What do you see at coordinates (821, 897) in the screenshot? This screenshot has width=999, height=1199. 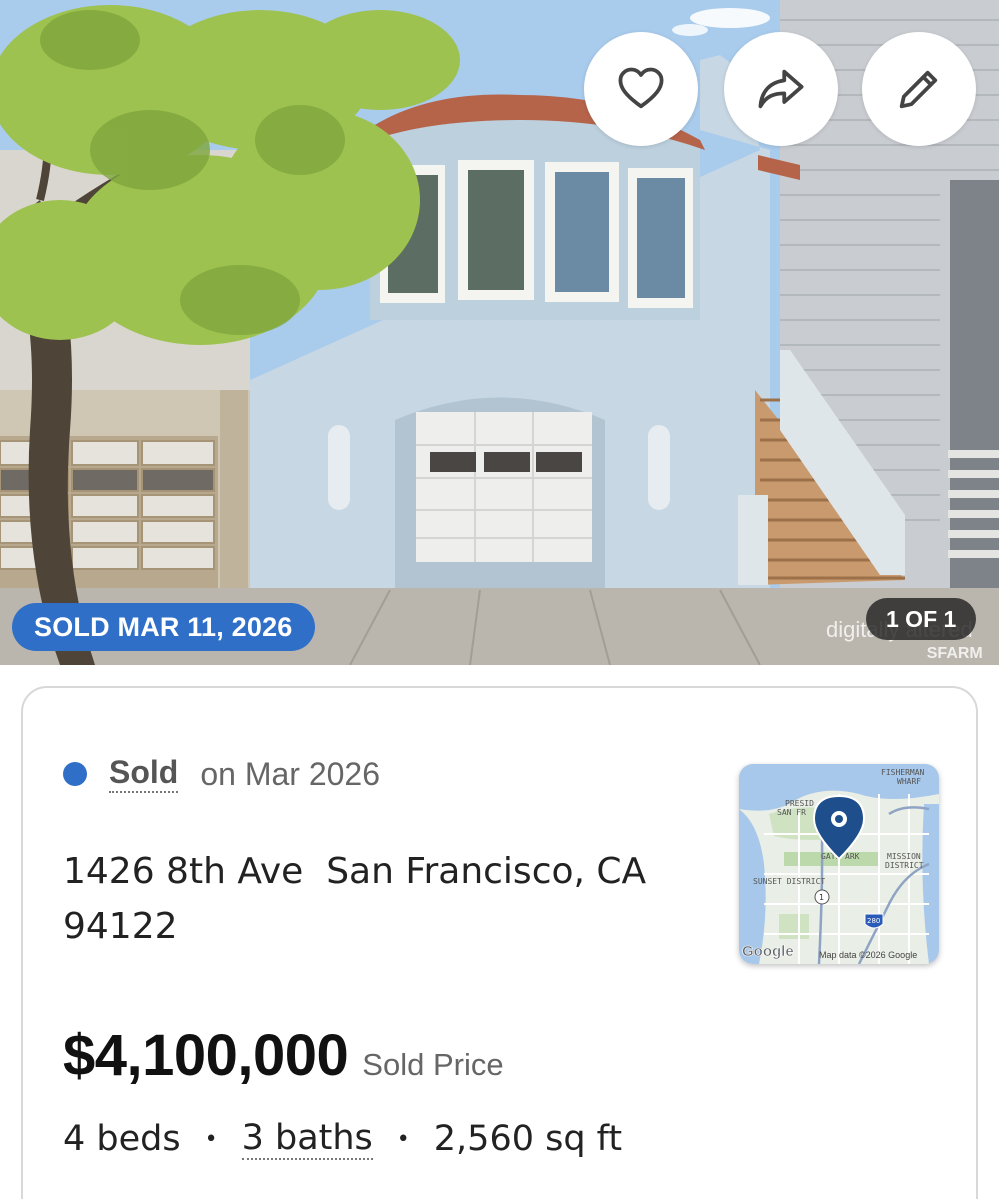 I see `map-route-1: 1` at bounding box center [821, 897].